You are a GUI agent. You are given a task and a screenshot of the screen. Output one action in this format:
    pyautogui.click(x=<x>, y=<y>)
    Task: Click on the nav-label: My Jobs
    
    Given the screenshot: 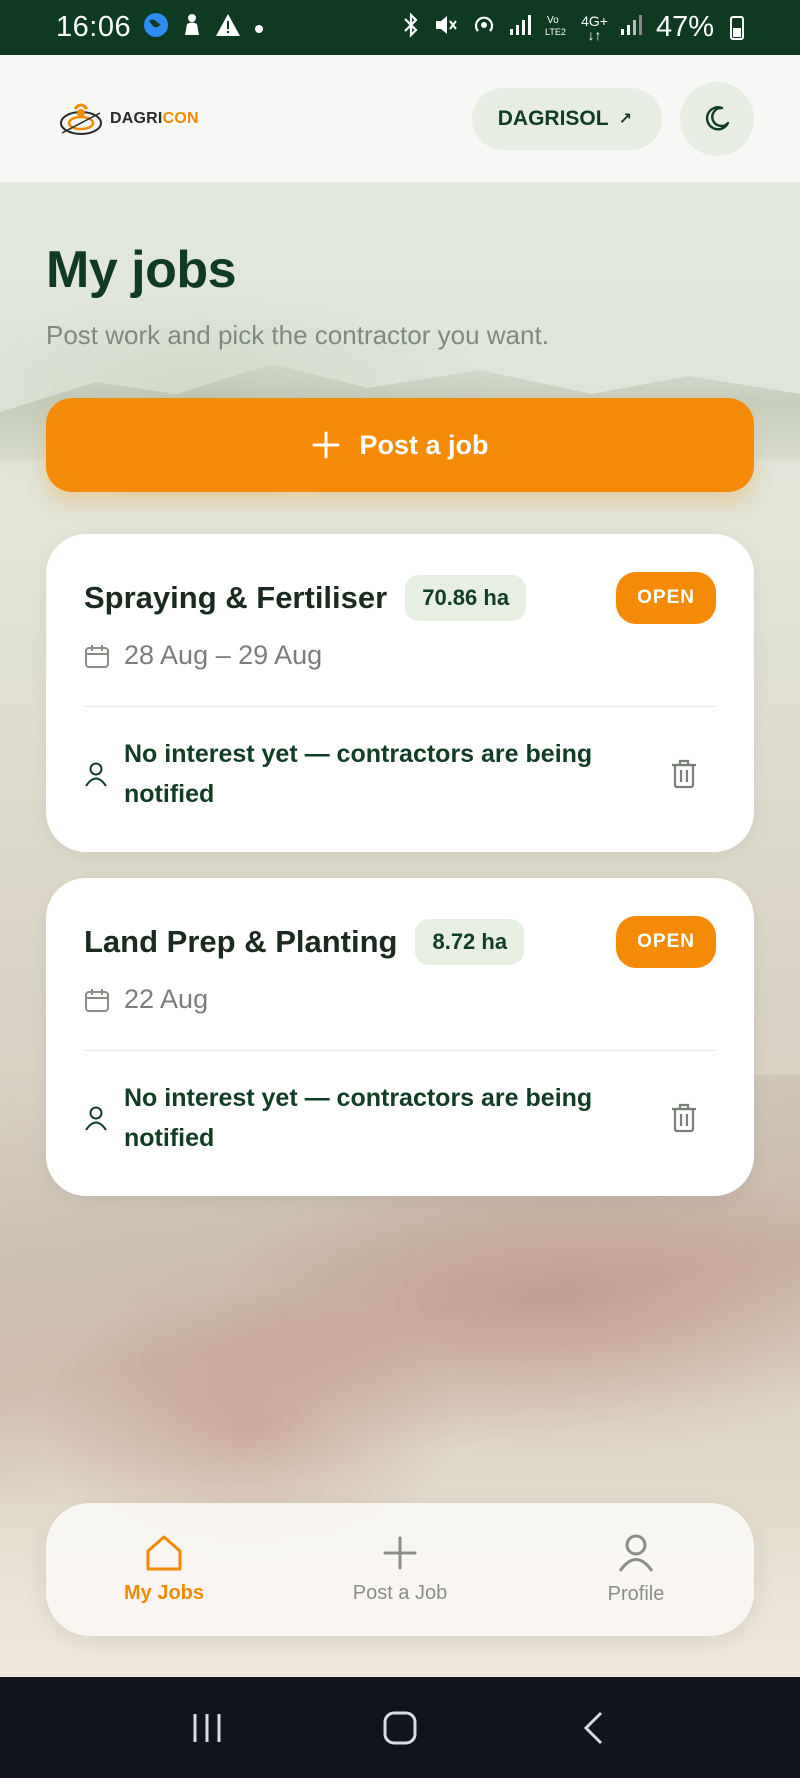 What is the action you would take?
    pyautogui.click(x=164, y=1593)
    